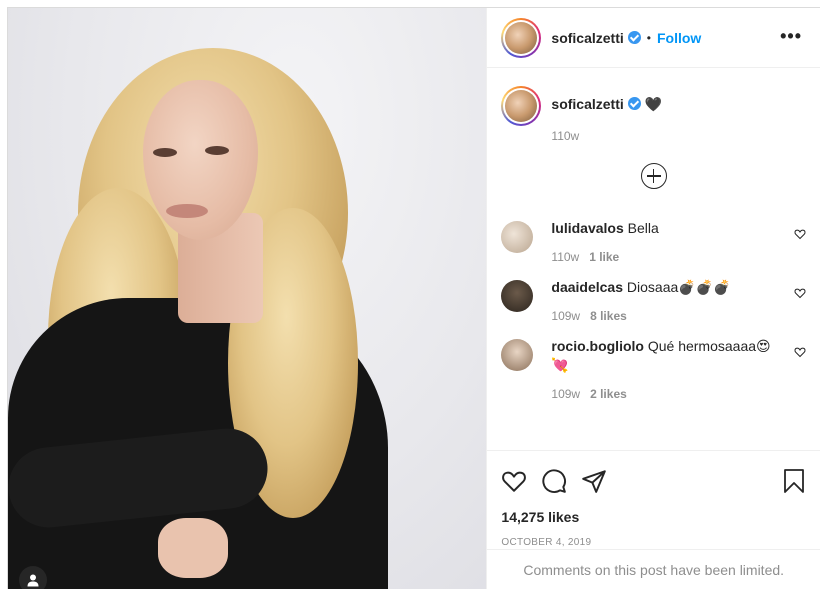 The image size is (820, 589). I want to click on user-tag-button, so click(33, 577).